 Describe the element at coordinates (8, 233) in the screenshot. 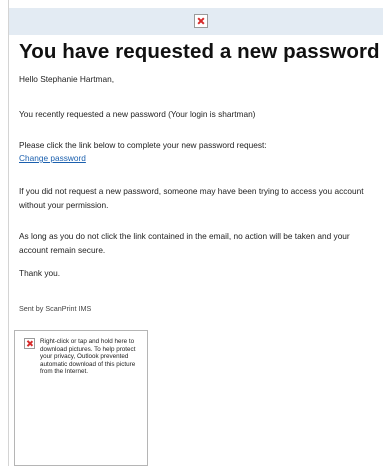

I see `email-frame-border` at that location.